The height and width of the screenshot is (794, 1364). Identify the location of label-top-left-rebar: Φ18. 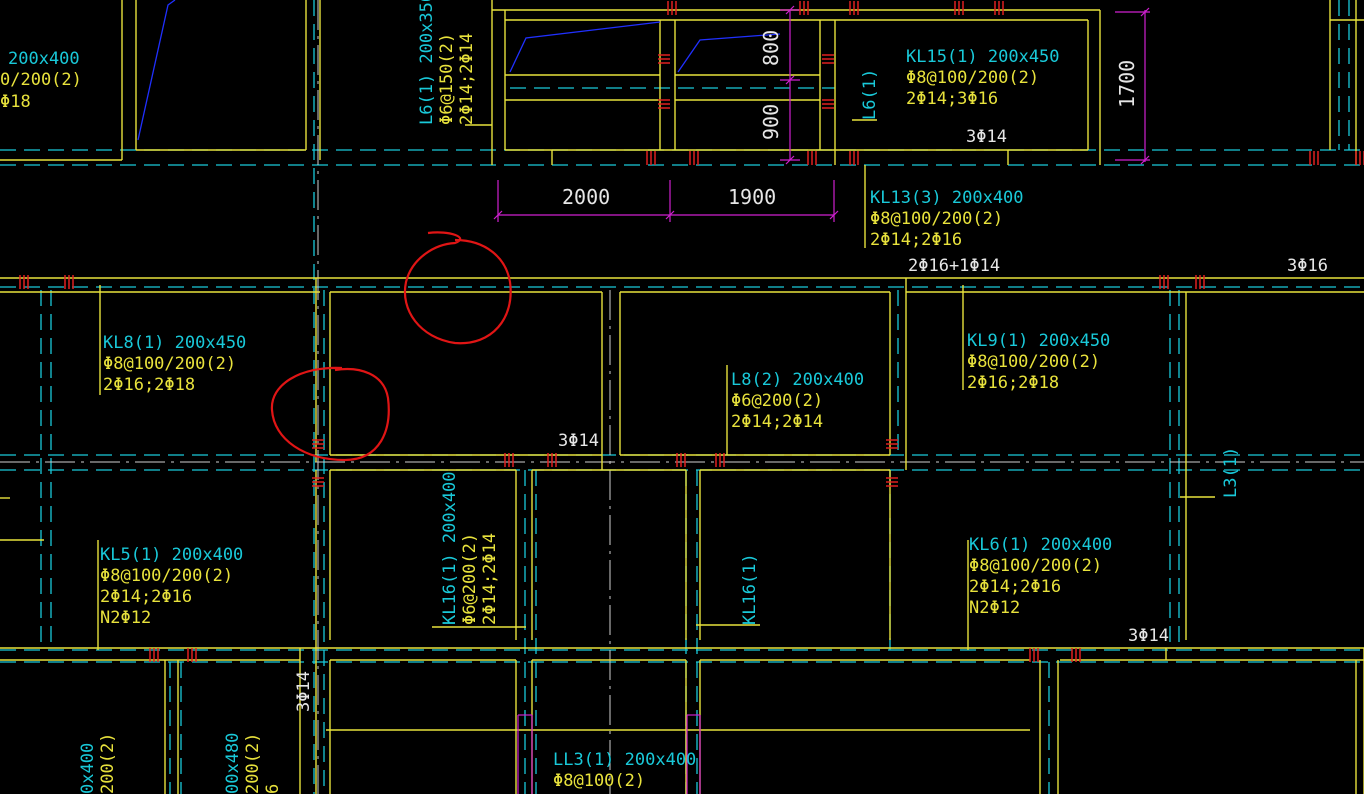
(15, 102).